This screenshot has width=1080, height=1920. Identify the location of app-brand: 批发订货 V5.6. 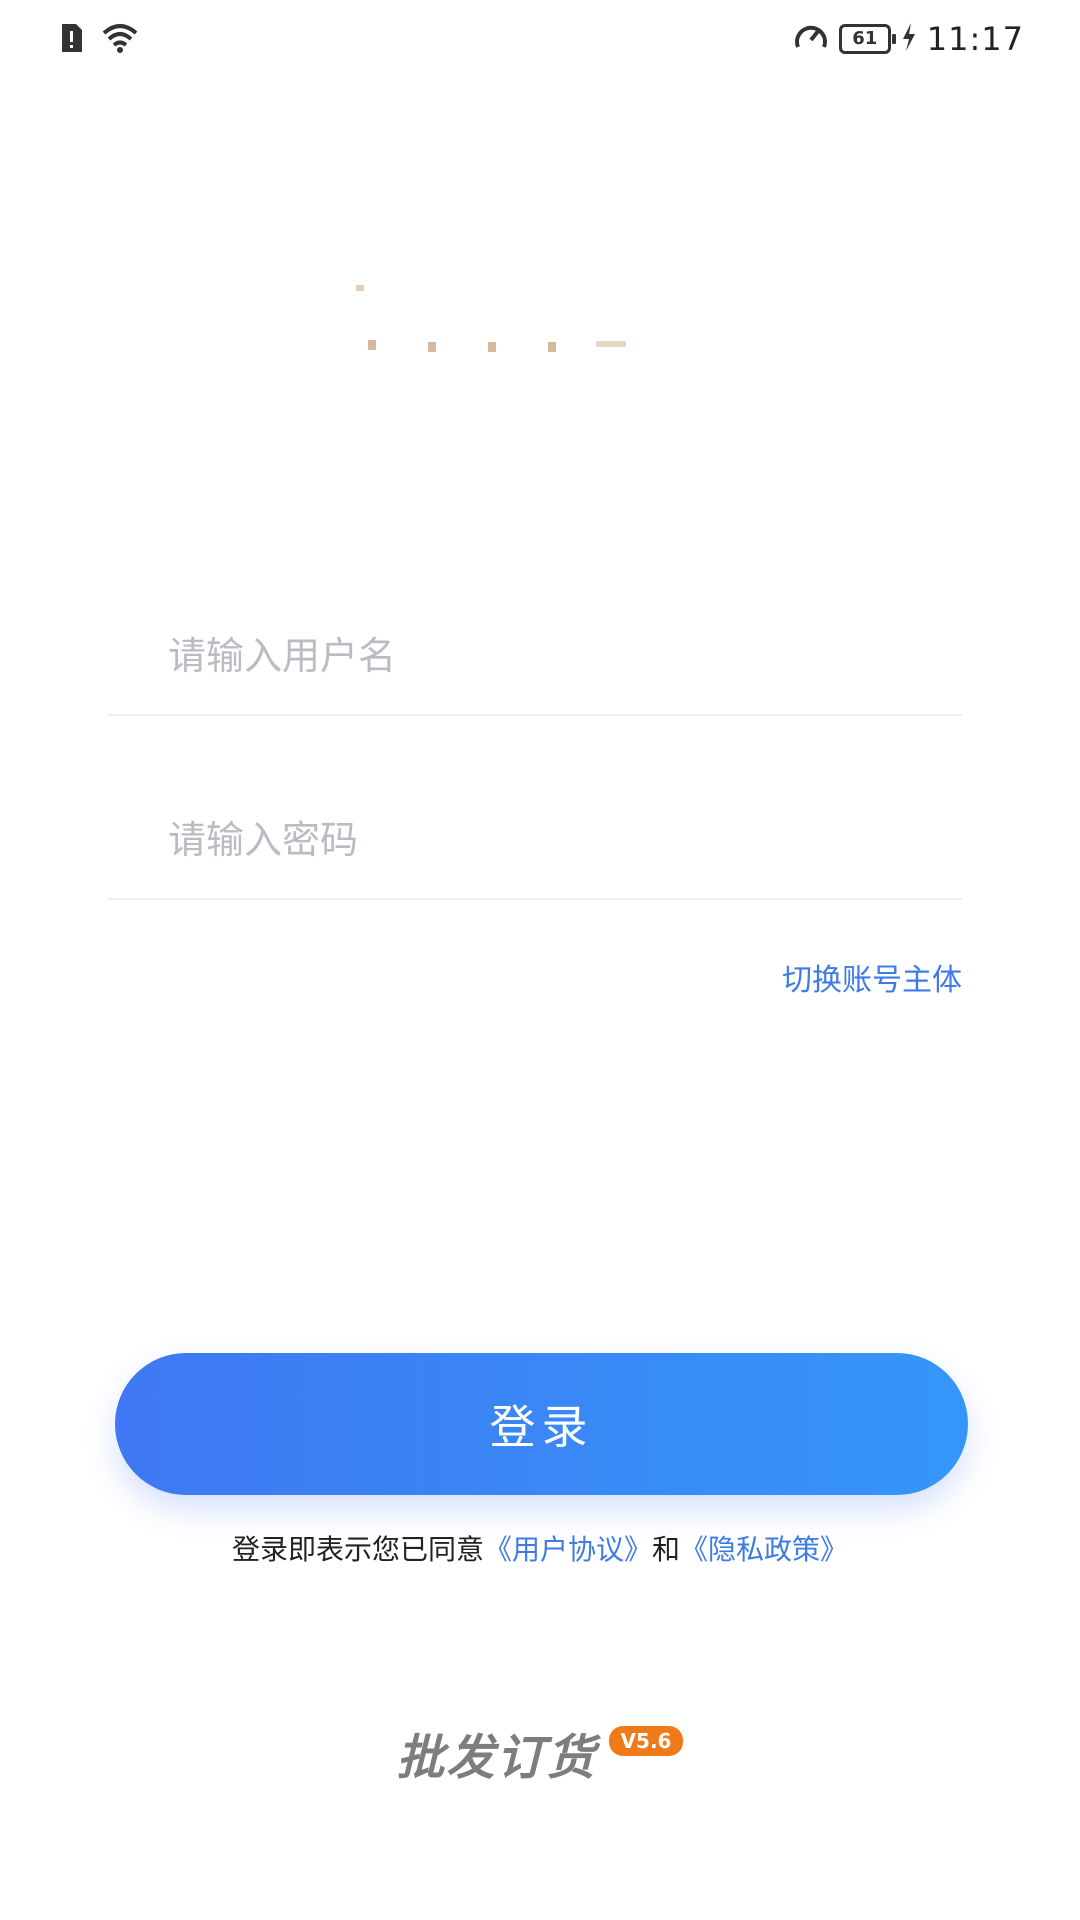
(540, 1753).